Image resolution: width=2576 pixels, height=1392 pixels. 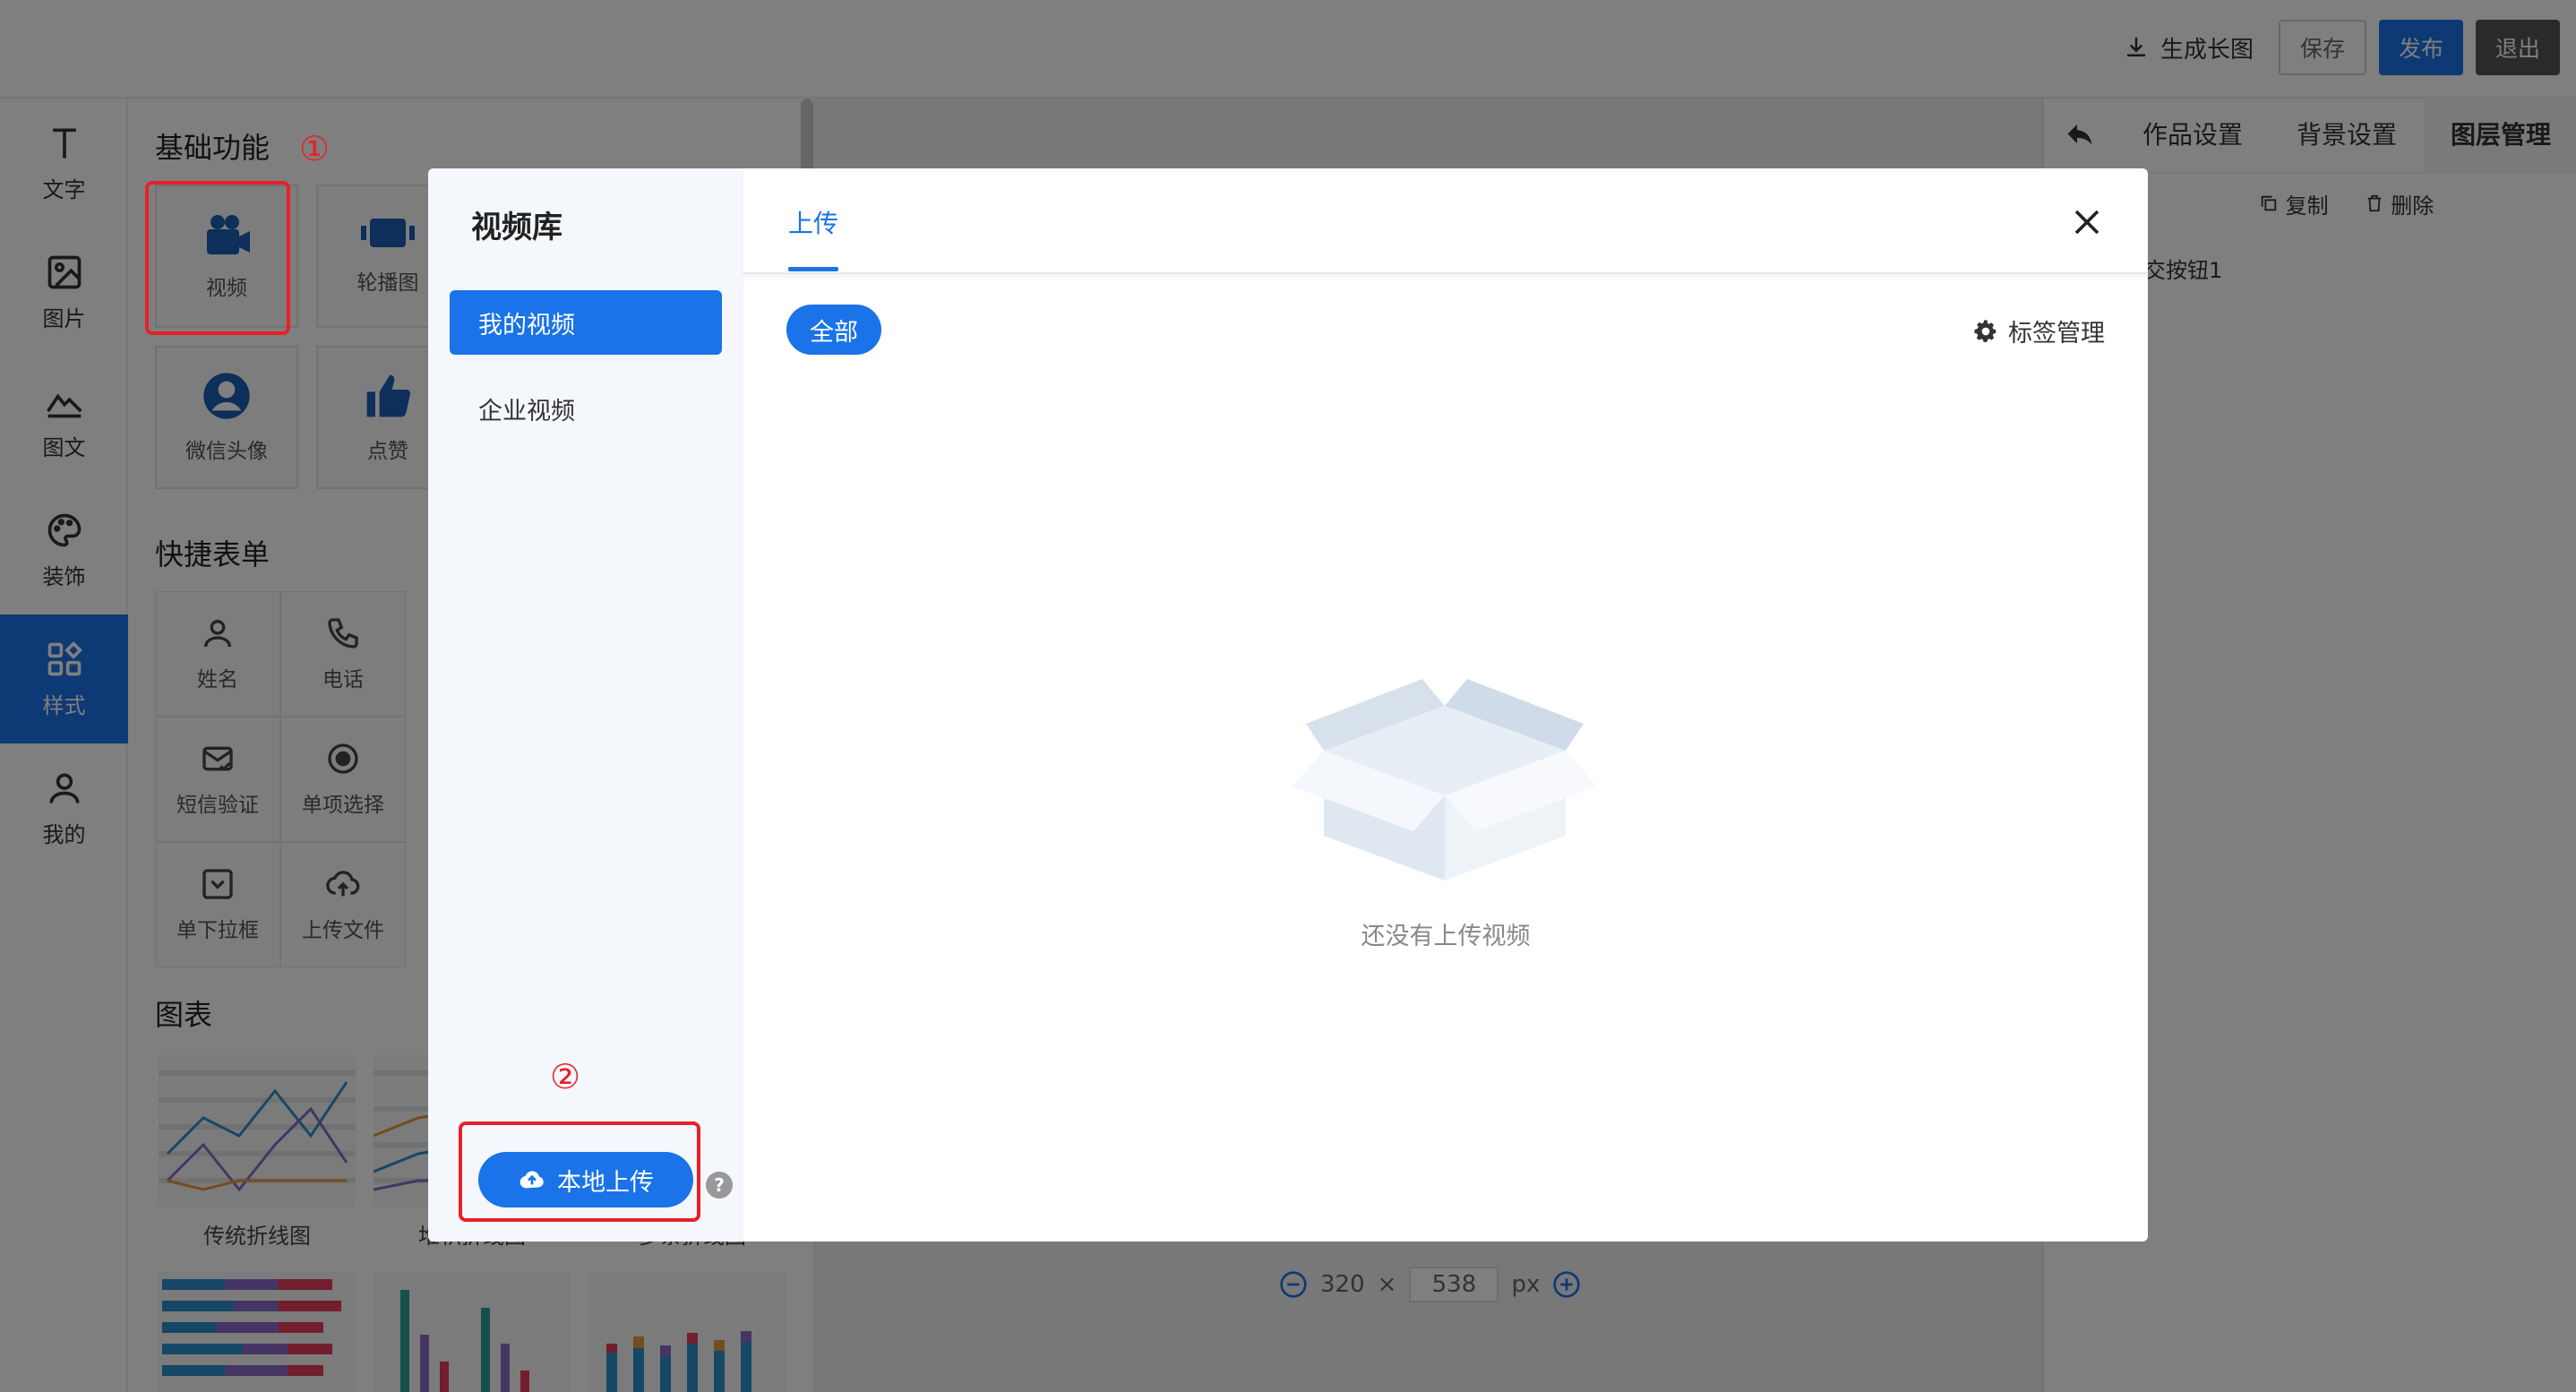 What do you see at coordinates (585, 705) in the screenshot?
I see `modal-sidebar: 视频库 我的视频 企业视频 本地上传 ?` at bounding box center [585, 705].